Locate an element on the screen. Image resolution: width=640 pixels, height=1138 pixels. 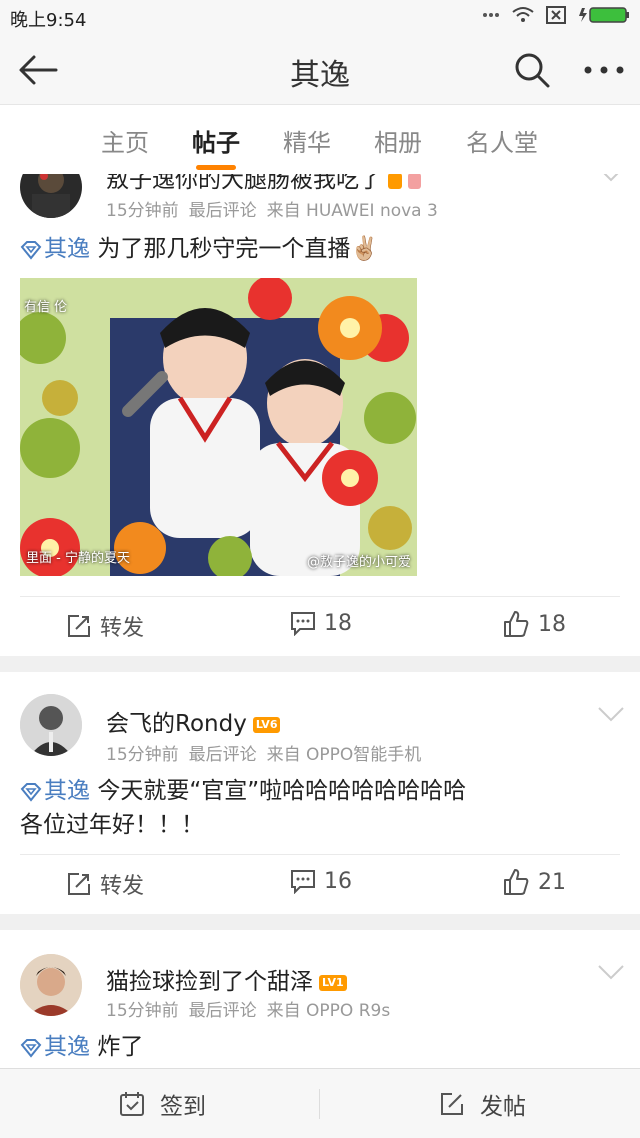
tab-hall-of-fame: 名人堂 is located at coordinates (502, 140).